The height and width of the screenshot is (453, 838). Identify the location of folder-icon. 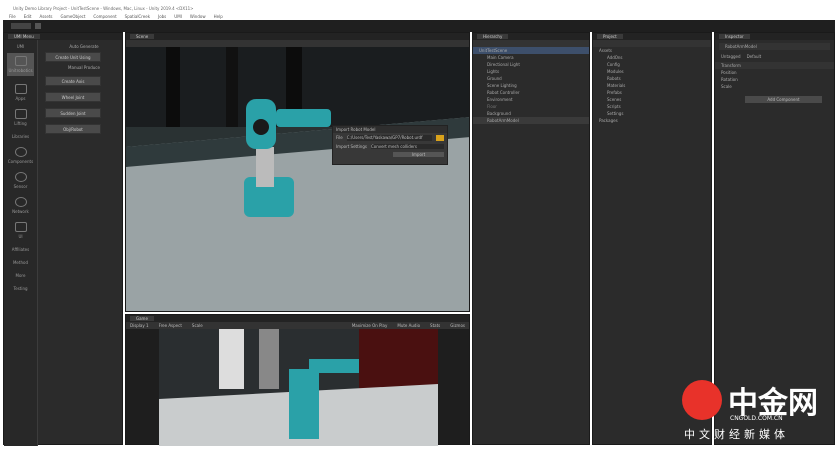
(440, 138).